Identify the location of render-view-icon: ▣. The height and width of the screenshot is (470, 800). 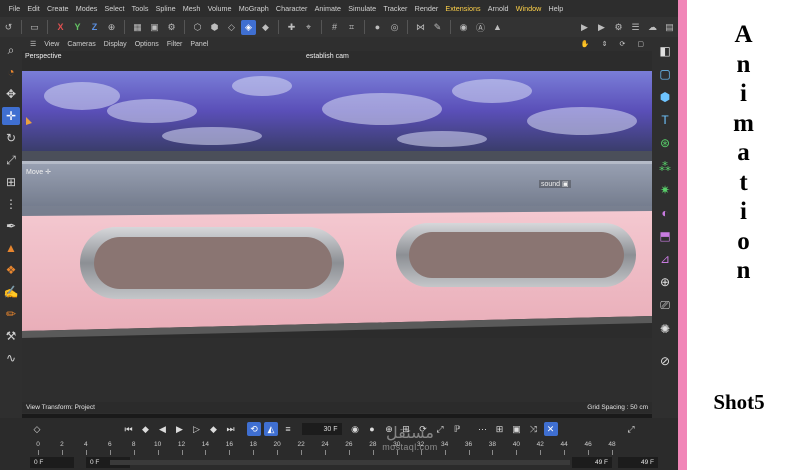
(154, 27).